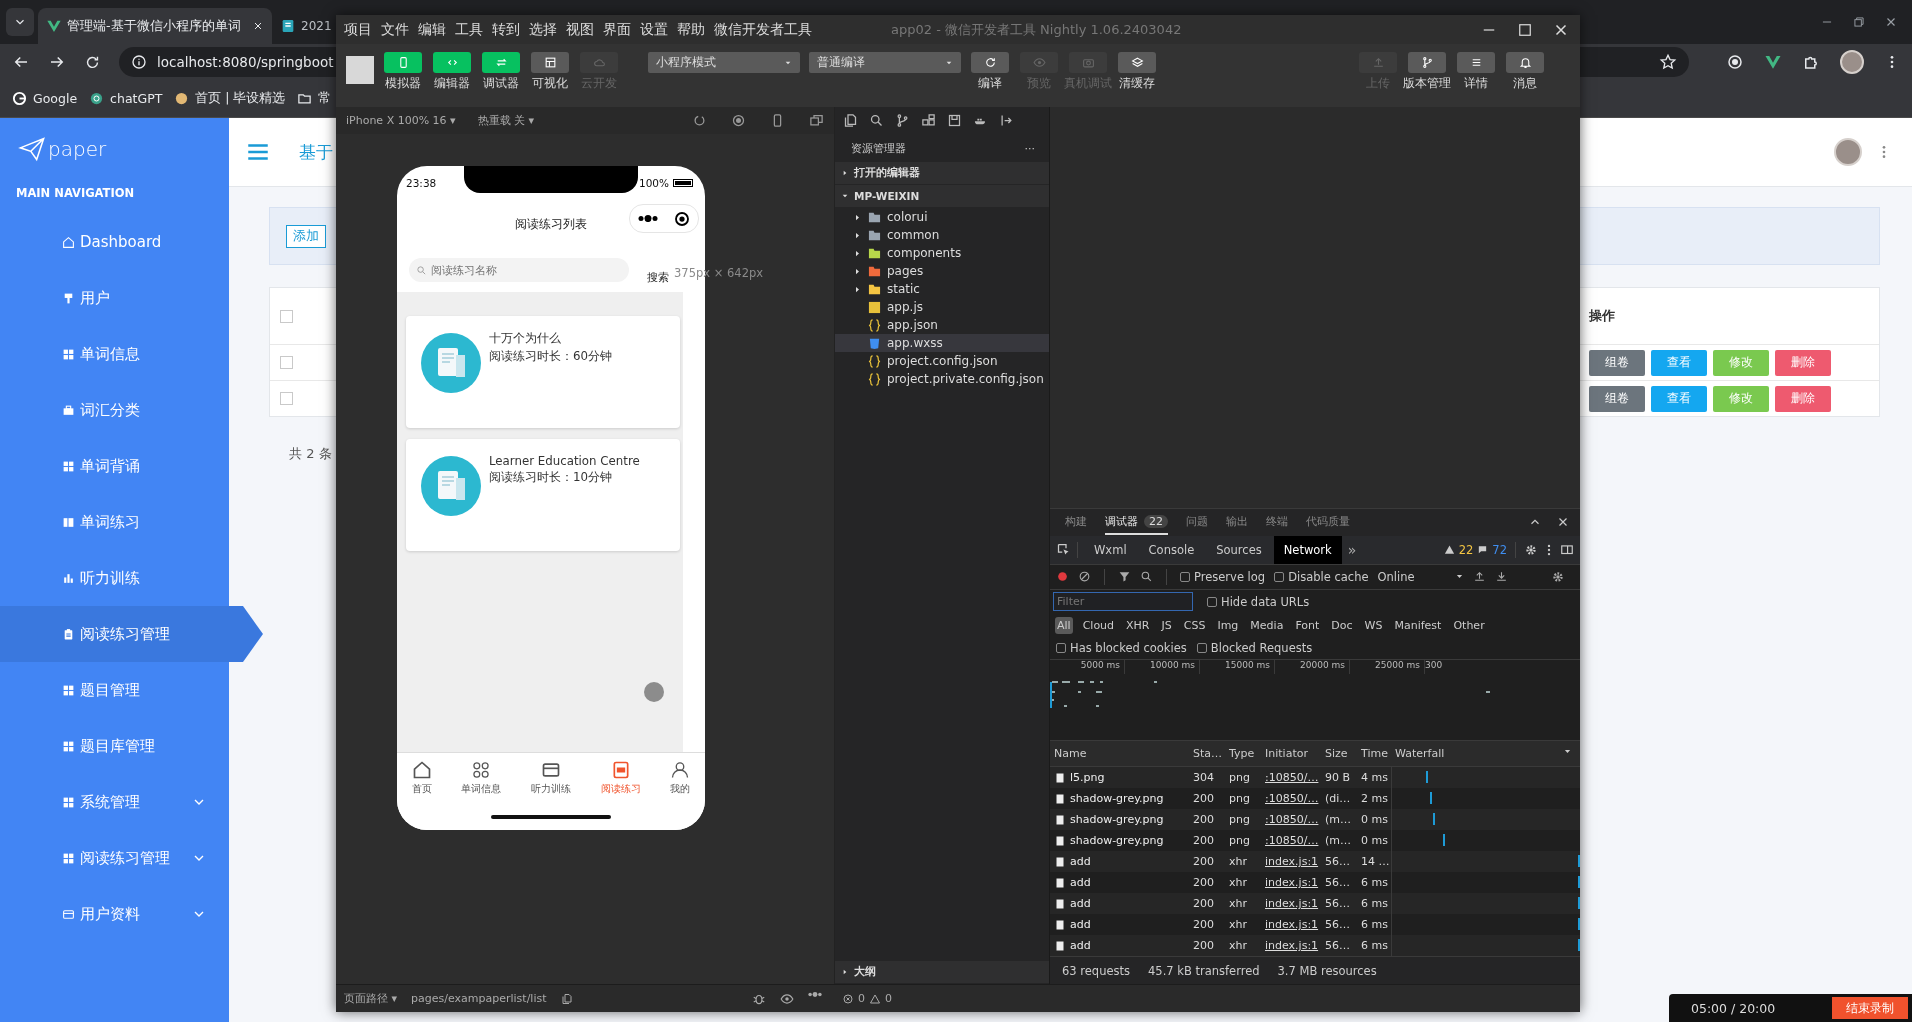 Image resolution: width=1912 pixels, height=1022 pixels. I want to click on nav-item: 用户资料, so click(114, 914).